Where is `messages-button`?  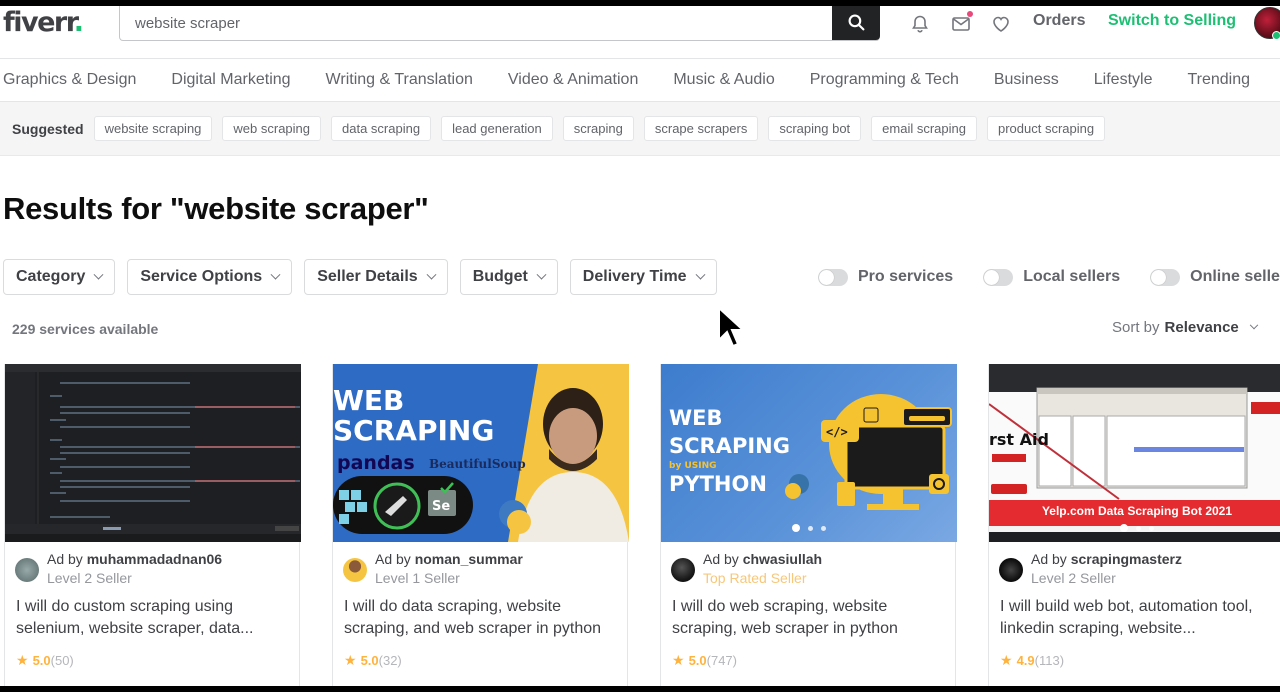 messages-button is located at coordinates (961, 23).